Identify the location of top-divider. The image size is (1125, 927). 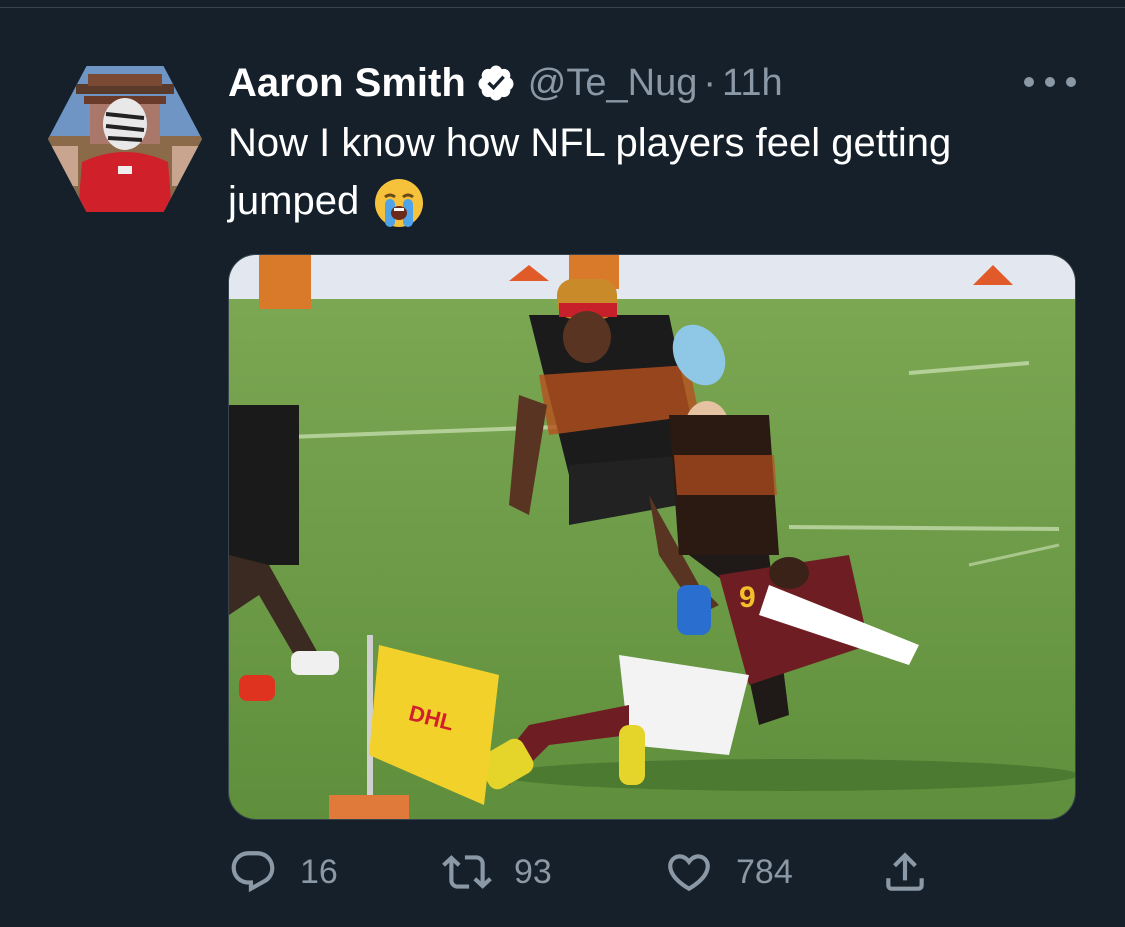
(562, 4).